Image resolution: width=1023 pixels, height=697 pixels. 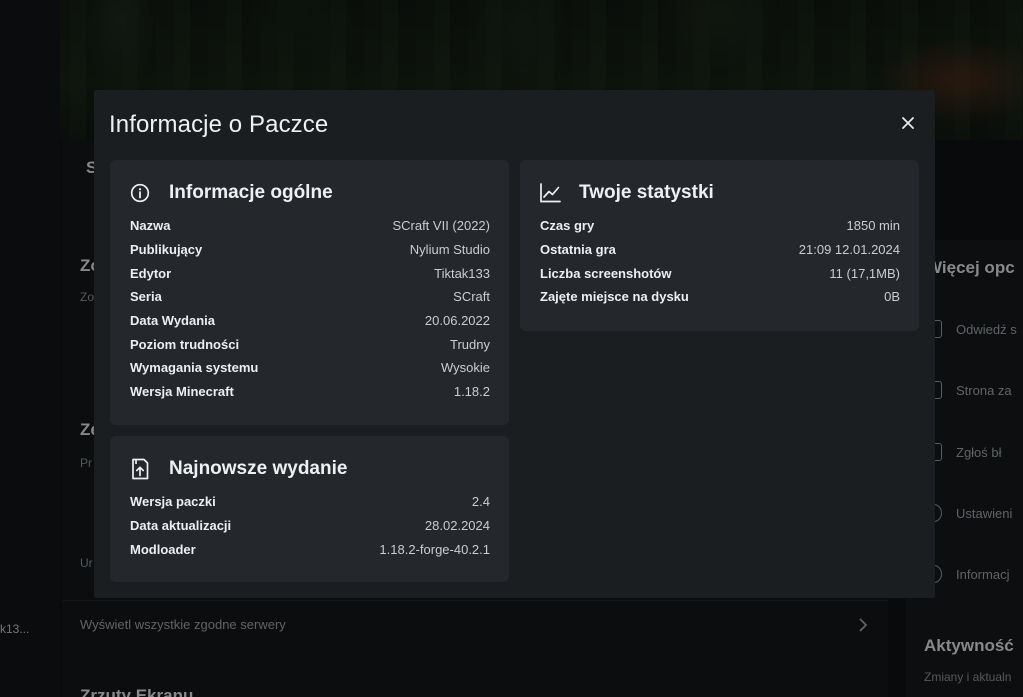 What do you see at coordinates (258, 468) in the screenshot?
I see `card-title: Najnowsze wydanie` at bounding box center [258, 468].